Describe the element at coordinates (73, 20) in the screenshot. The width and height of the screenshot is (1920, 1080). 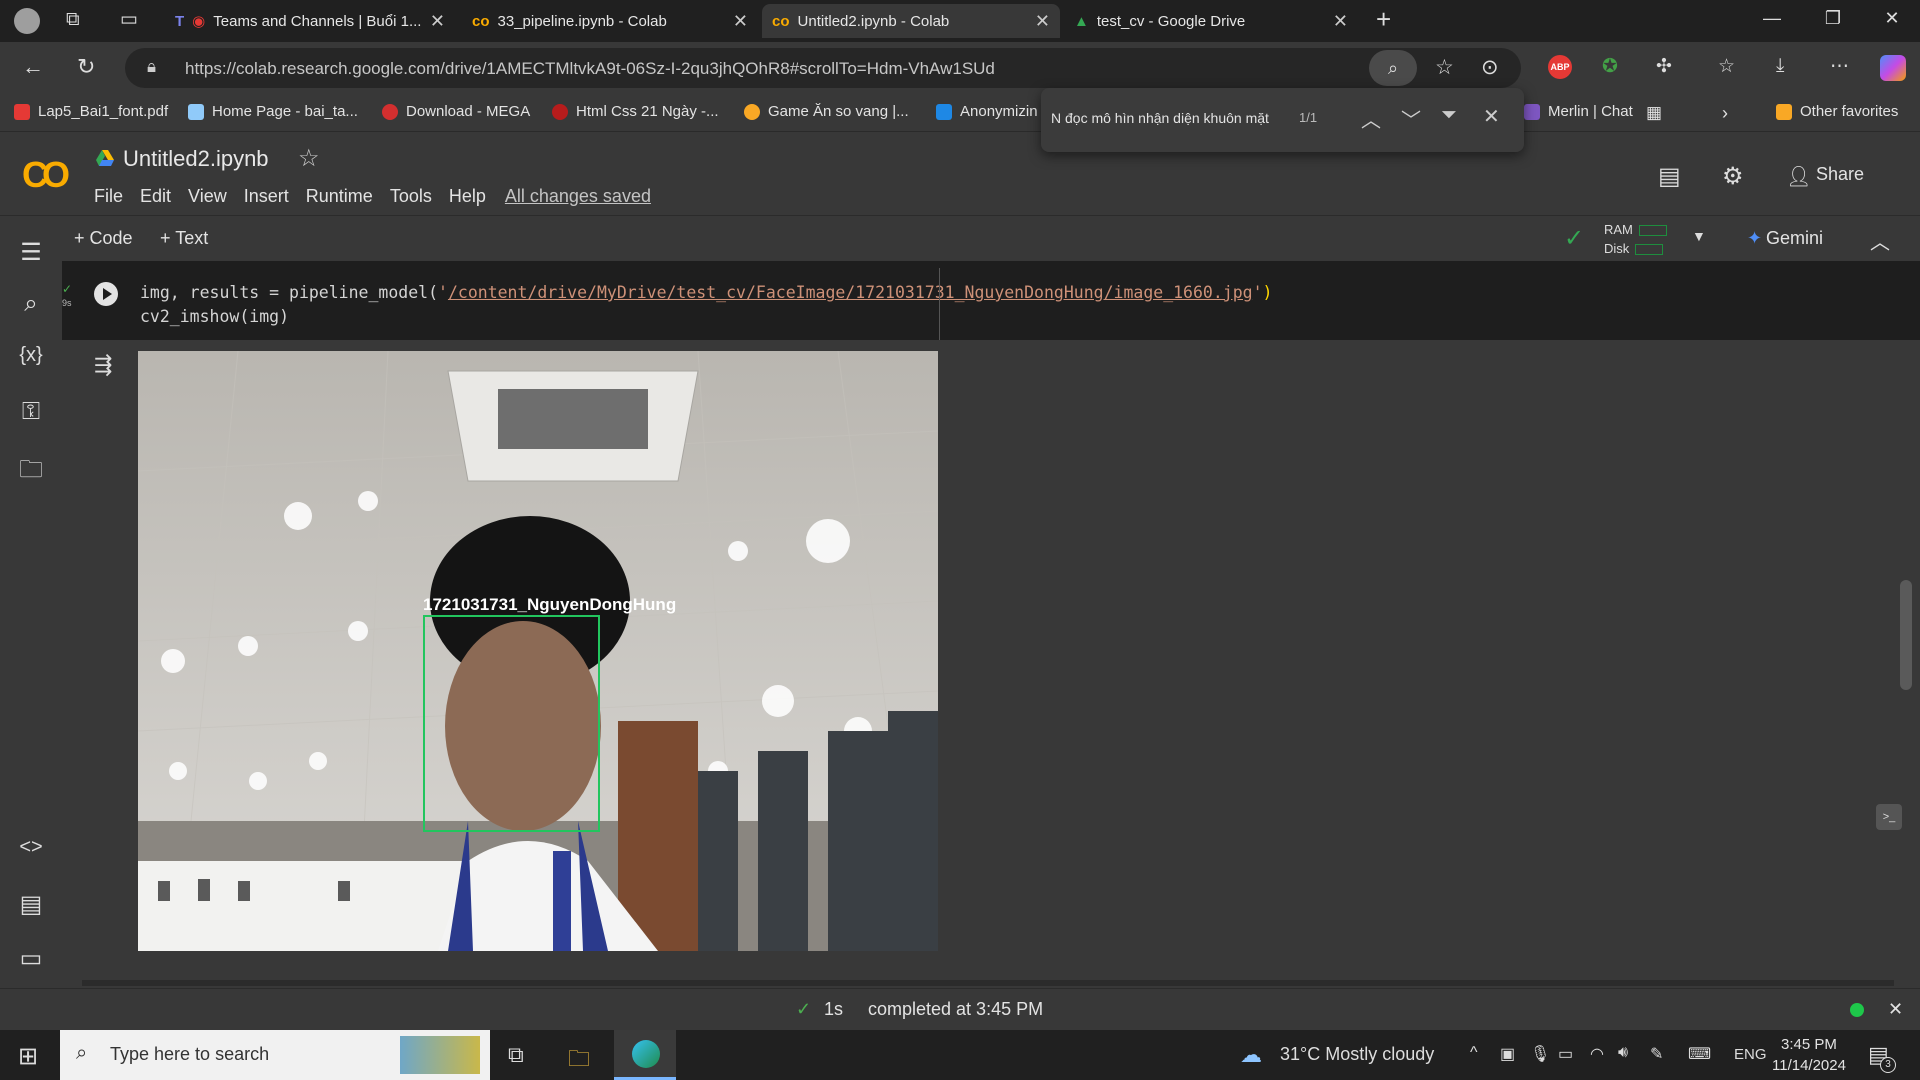
I see `workspaces-icon: ⧉` at that location.